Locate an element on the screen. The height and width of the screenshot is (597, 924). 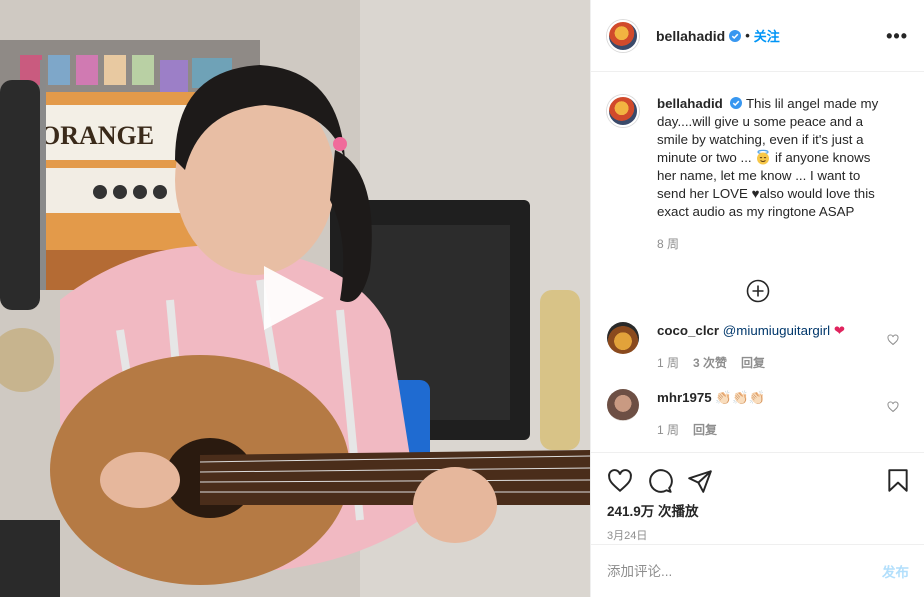
comment-meta: 1 周 3 次赞 回复 is located at coordinates (767, 362).